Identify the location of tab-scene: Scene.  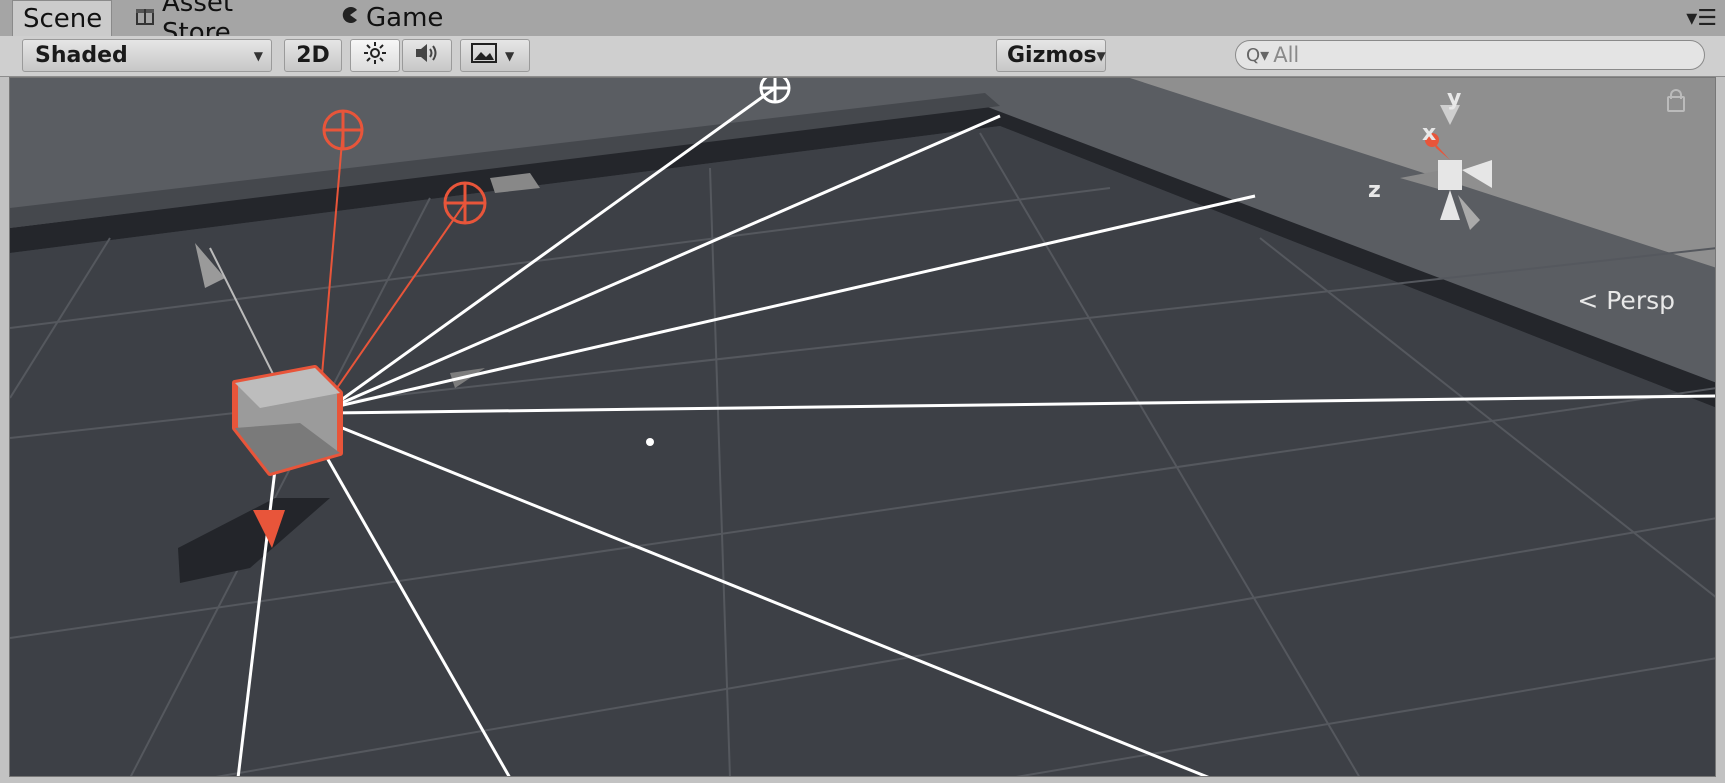
(62, 18).